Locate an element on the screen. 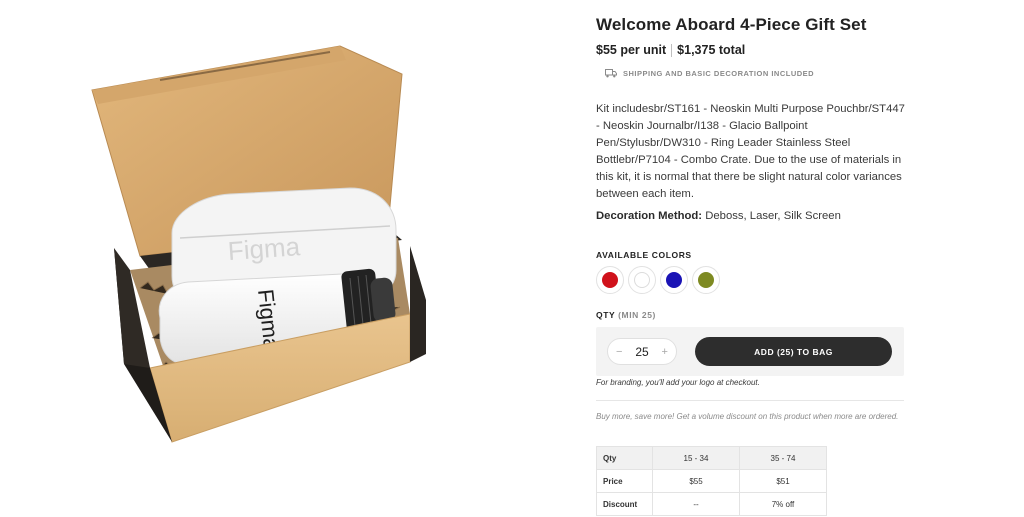 The width and height of the screenshot is (1024, 517). unit-price: $55 per unit is located at coordinates (631, 50).